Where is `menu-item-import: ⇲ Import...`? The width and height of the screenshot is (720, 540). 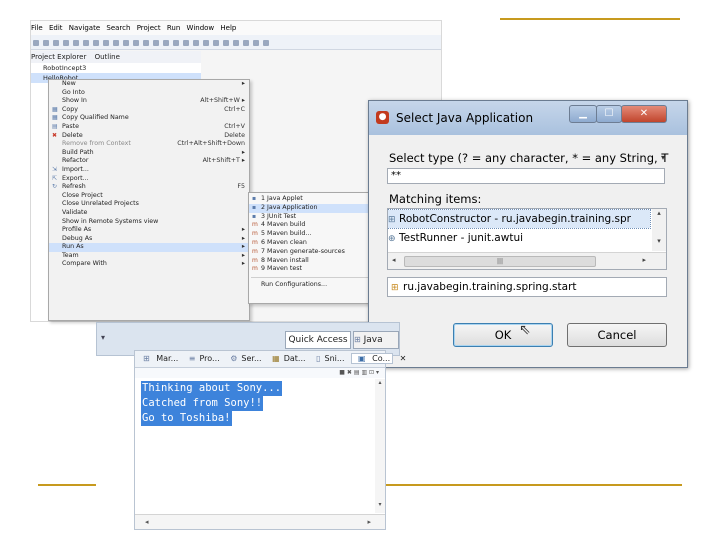
menu-item-import: ⇲ Import... is located at coordinates (149, 170).